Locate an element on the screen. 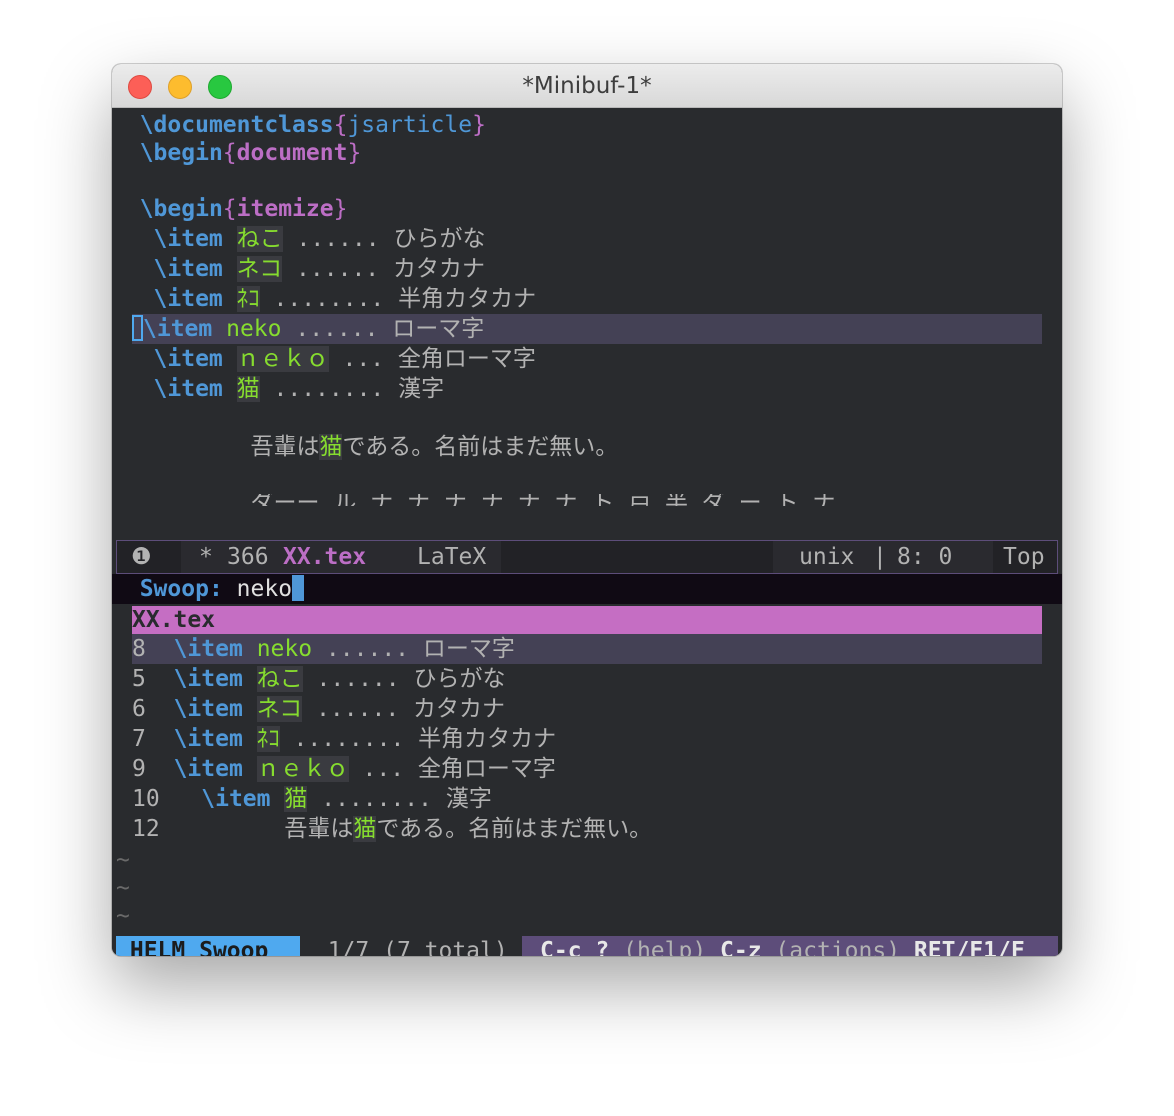  eol-type: unix is located at coordinates (827, 557).